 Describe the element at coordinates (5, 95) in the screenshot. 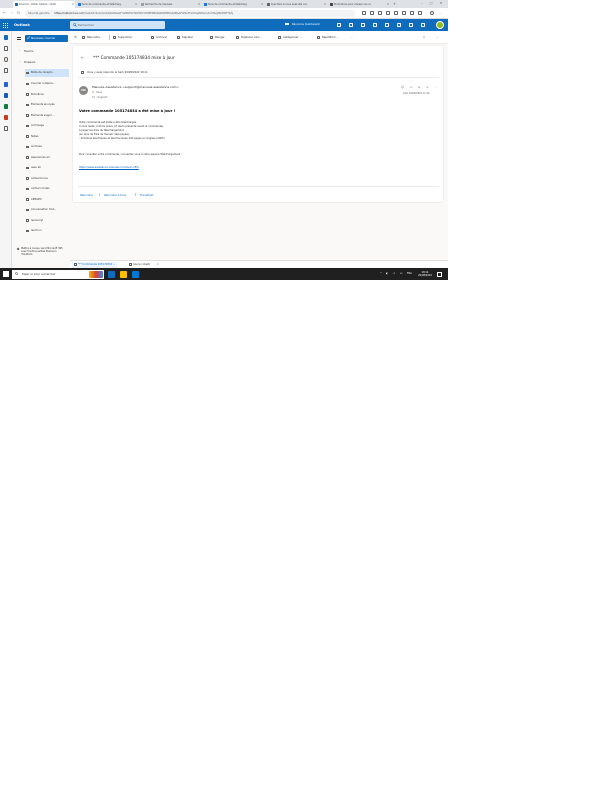

I see `word-app-icon` at that location.